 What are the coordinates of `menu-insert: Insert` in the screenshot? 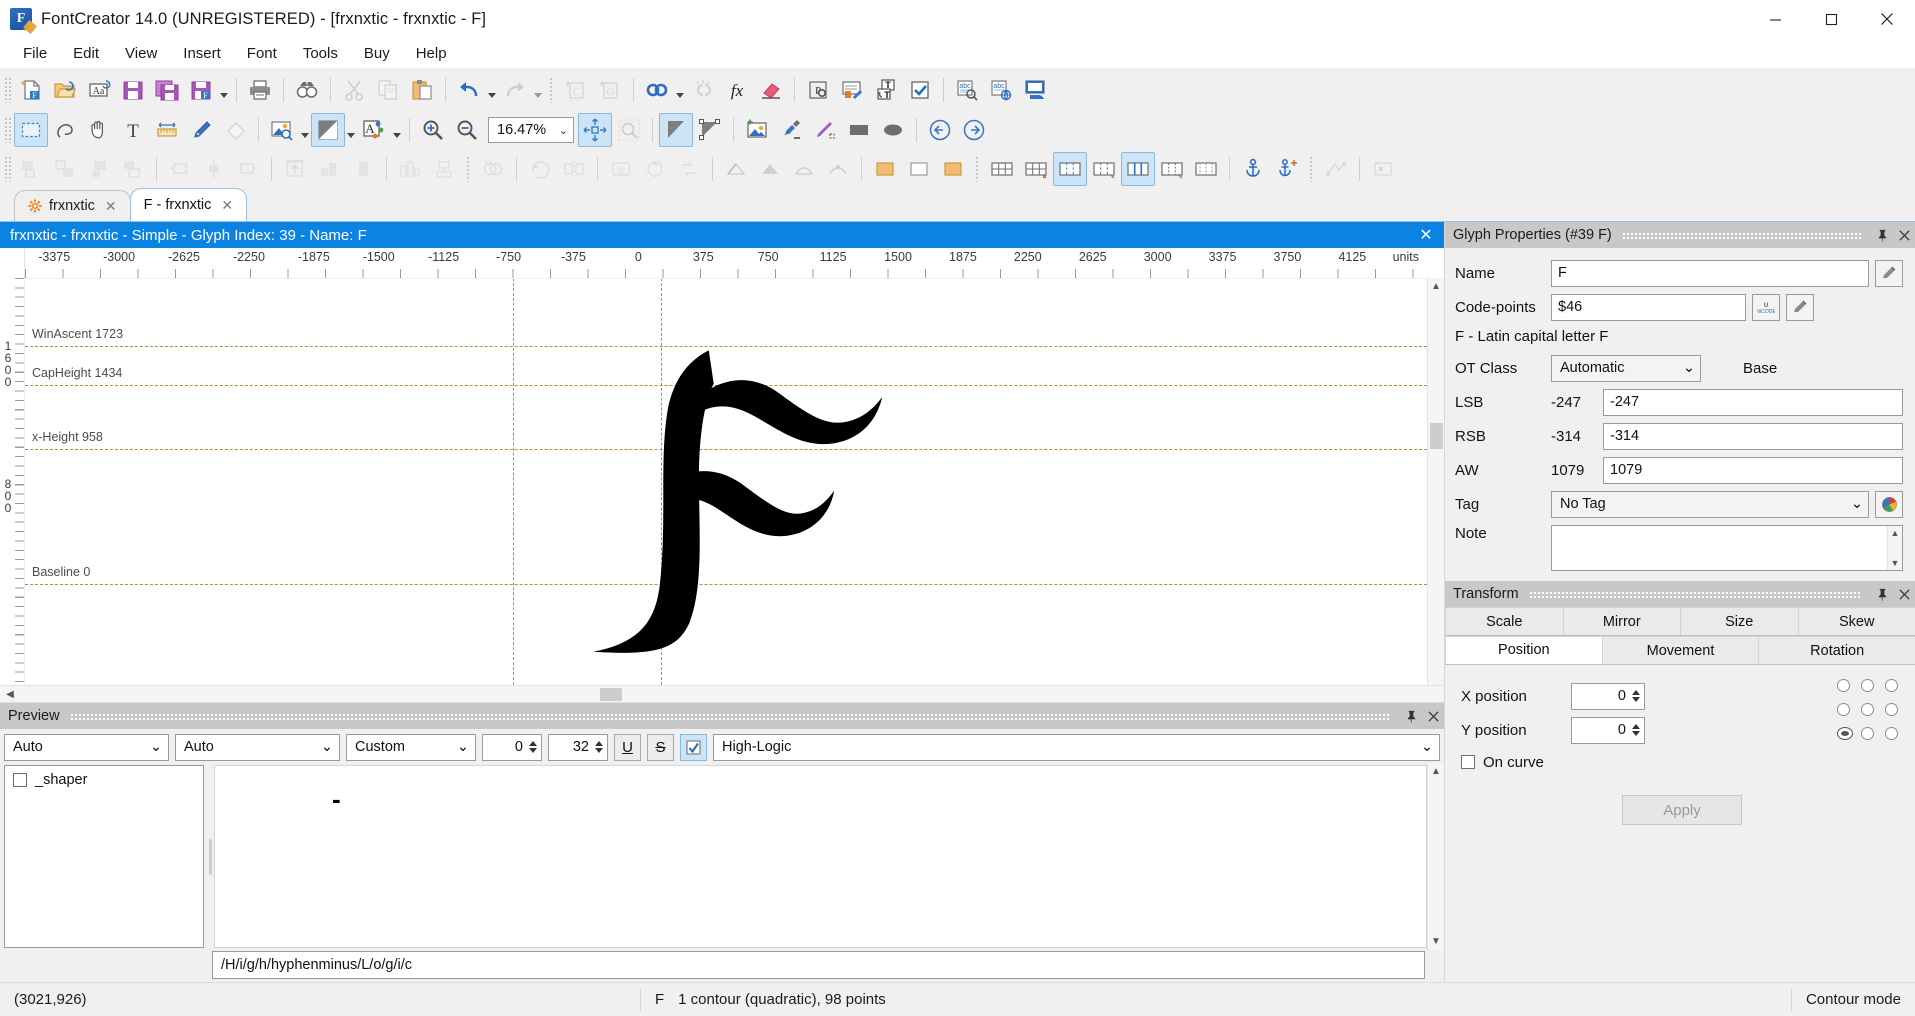 It's located at (202, 53).